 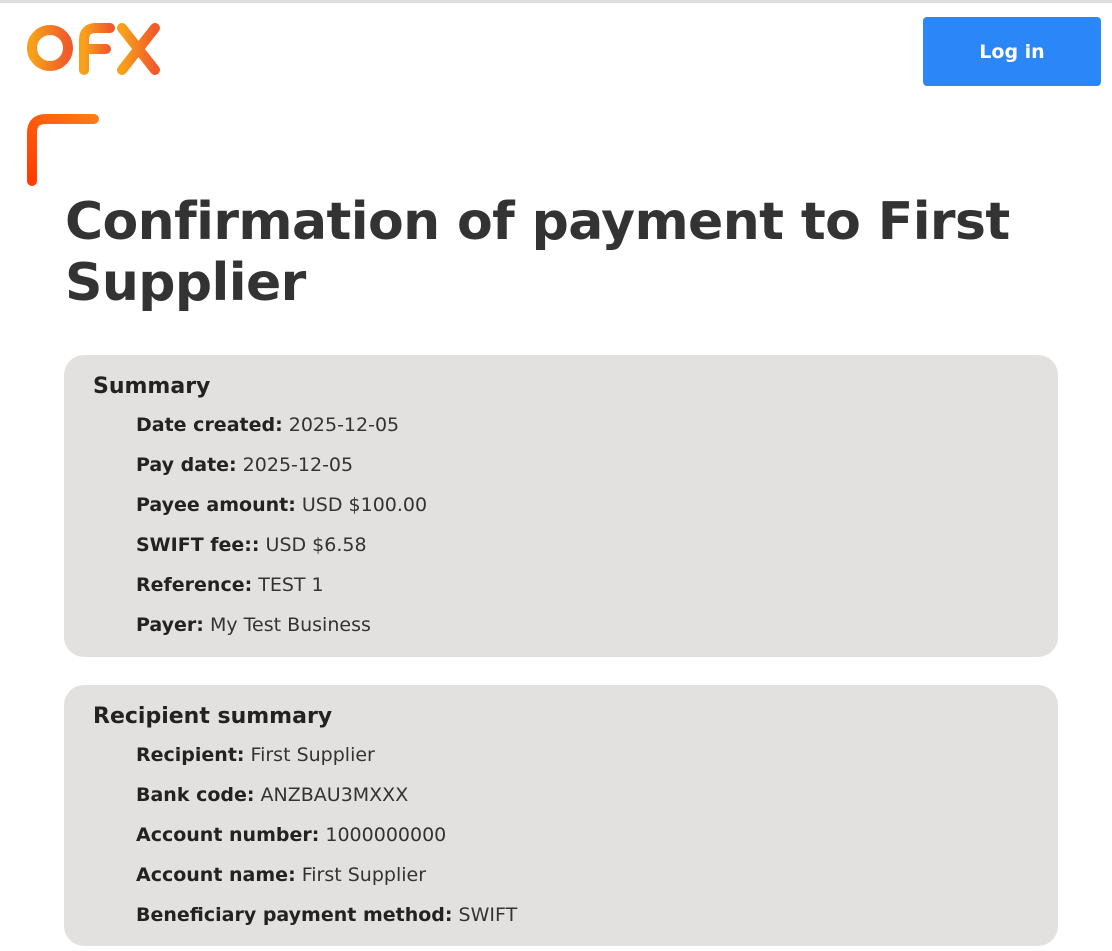 I want to click on row-label: Reference:, so click(x=194, y=585).